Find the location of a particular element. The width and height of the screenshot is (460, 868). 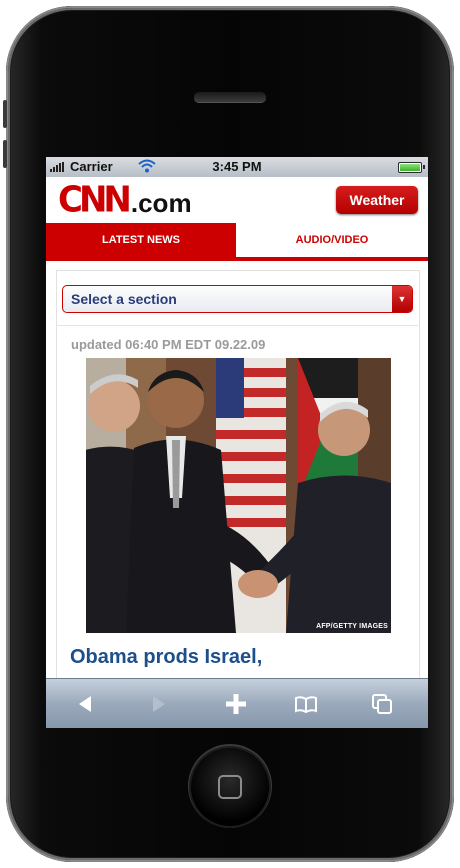

tab-latest-news: LATEST NEWS is located at coordinates (141, 240).